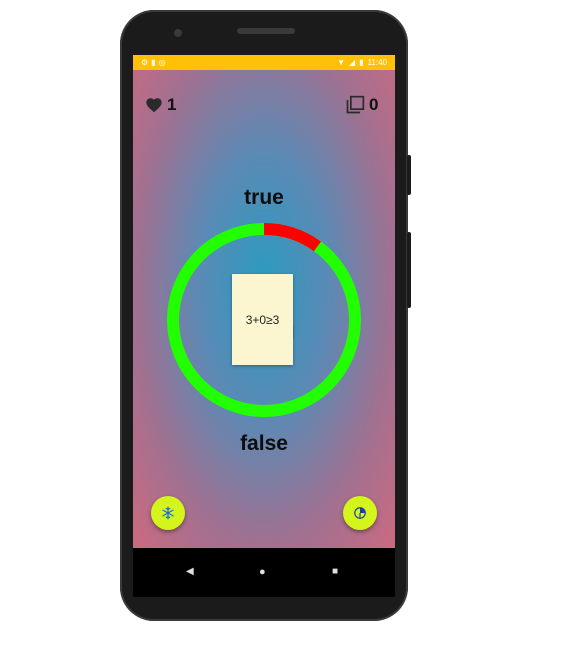 This screenshot has width=570, height=652. I want to click on cards-counter: 0, so click(361, 105).